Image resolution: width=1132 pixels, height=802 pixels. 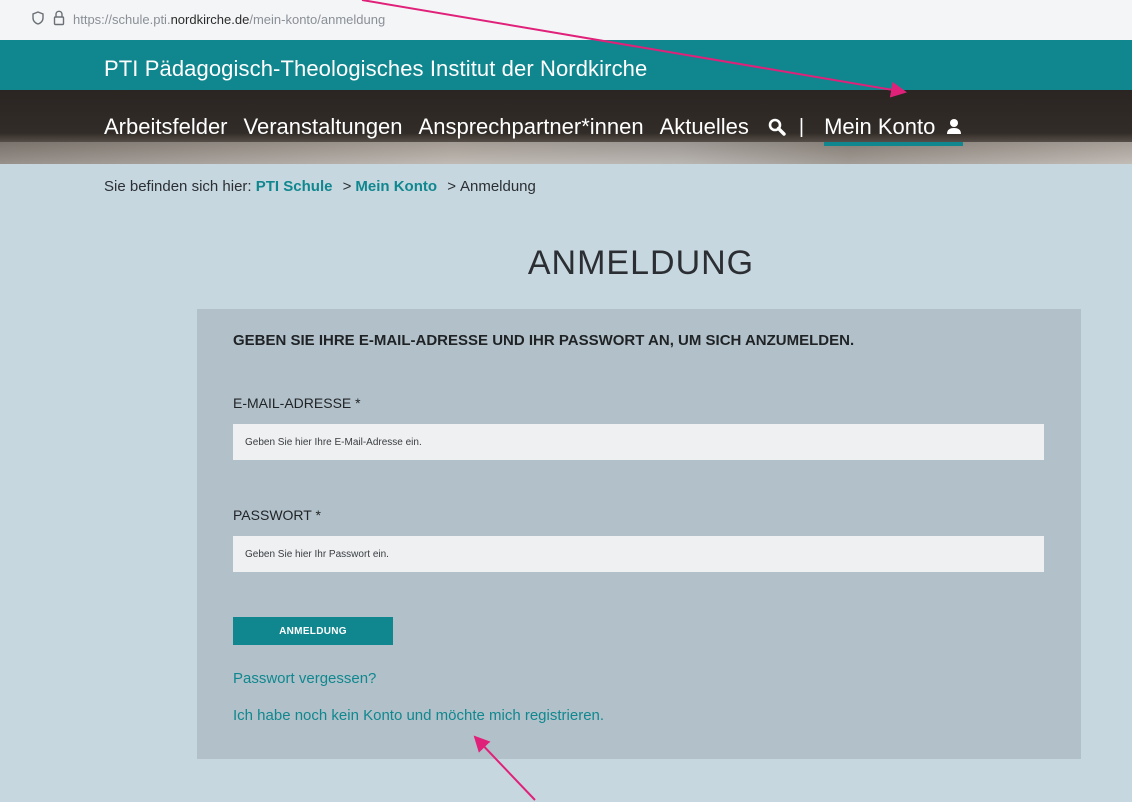 What do you see at coordinates (641, 263) in the screenshot?
I see `page-title: ANMELDUNG` at bounding box center [641, 263].